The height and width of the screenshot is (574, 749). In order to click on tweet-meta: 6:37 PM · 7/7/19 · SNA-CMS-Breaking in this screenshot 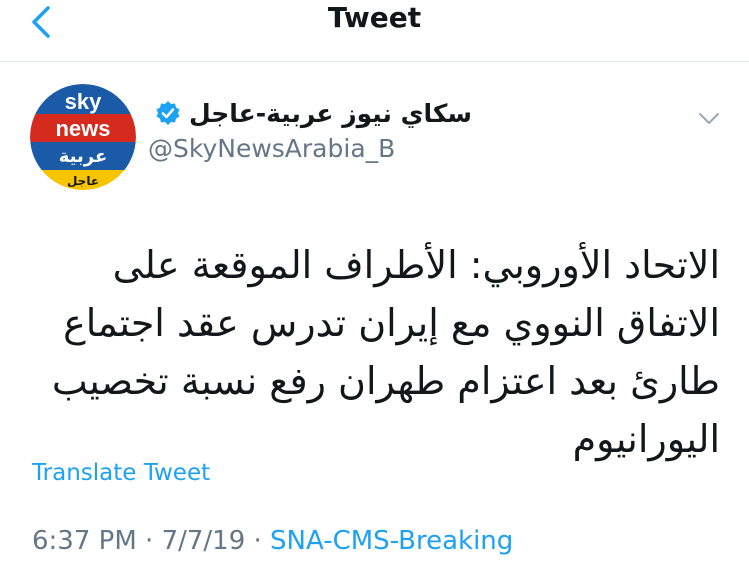, I will do `click(272, 541)`.